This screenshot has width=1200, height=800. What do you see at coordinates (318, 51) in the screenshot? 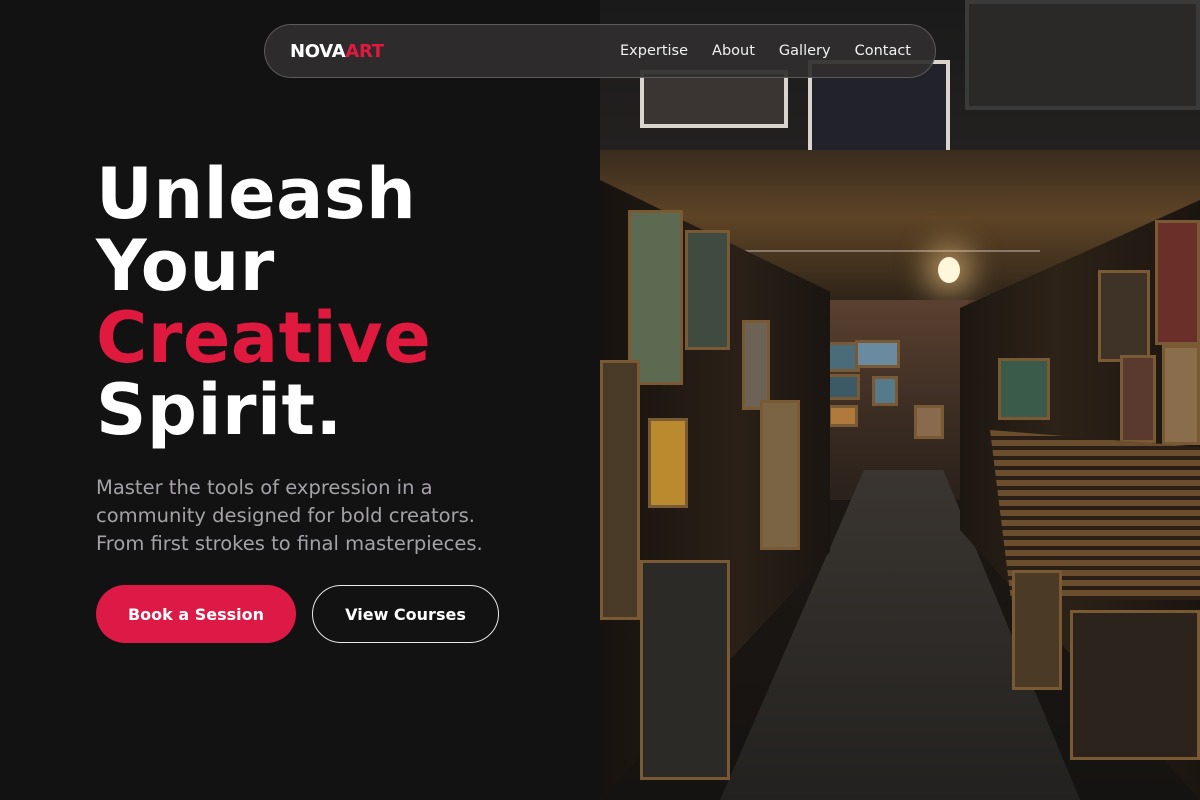
I see `logo-text-nova: NOVA` at bounding box center [318, 51].